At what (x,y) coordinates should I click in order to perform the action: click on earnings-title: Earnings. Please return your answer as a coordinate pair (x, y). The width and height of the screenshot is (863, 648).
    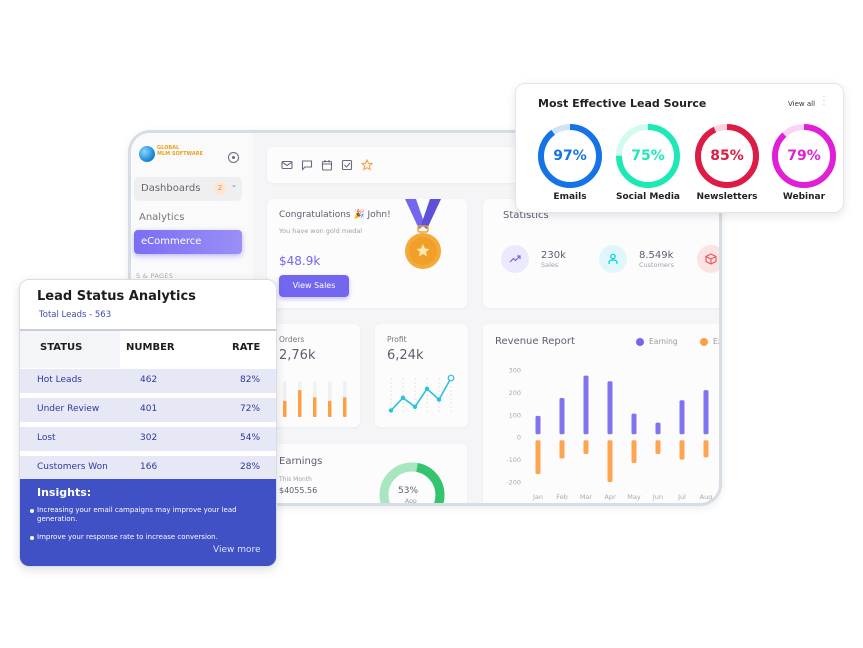
    Looking at the image, I should click on (301, 461).